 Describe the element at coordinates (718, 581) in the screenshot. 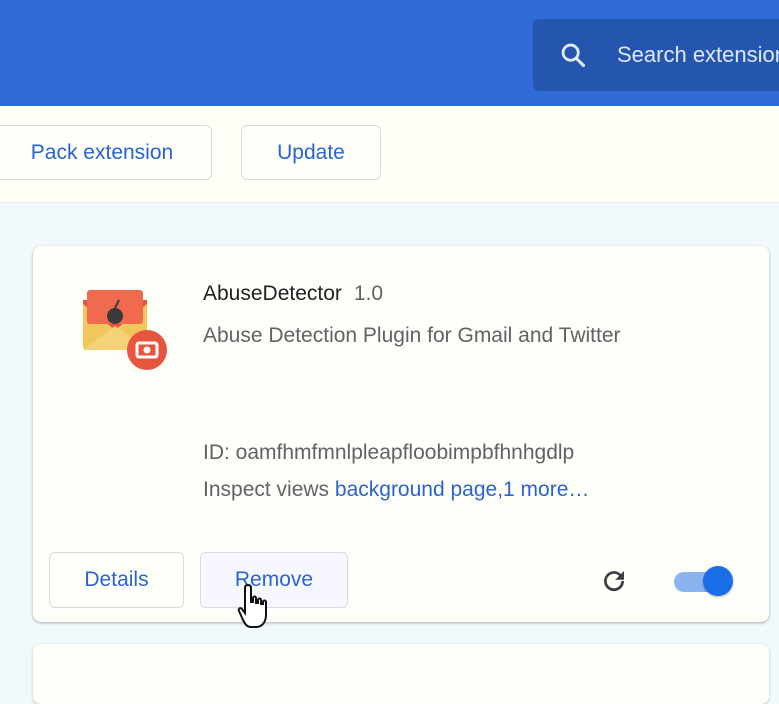

I see `enable-toggle-knob` at that location.